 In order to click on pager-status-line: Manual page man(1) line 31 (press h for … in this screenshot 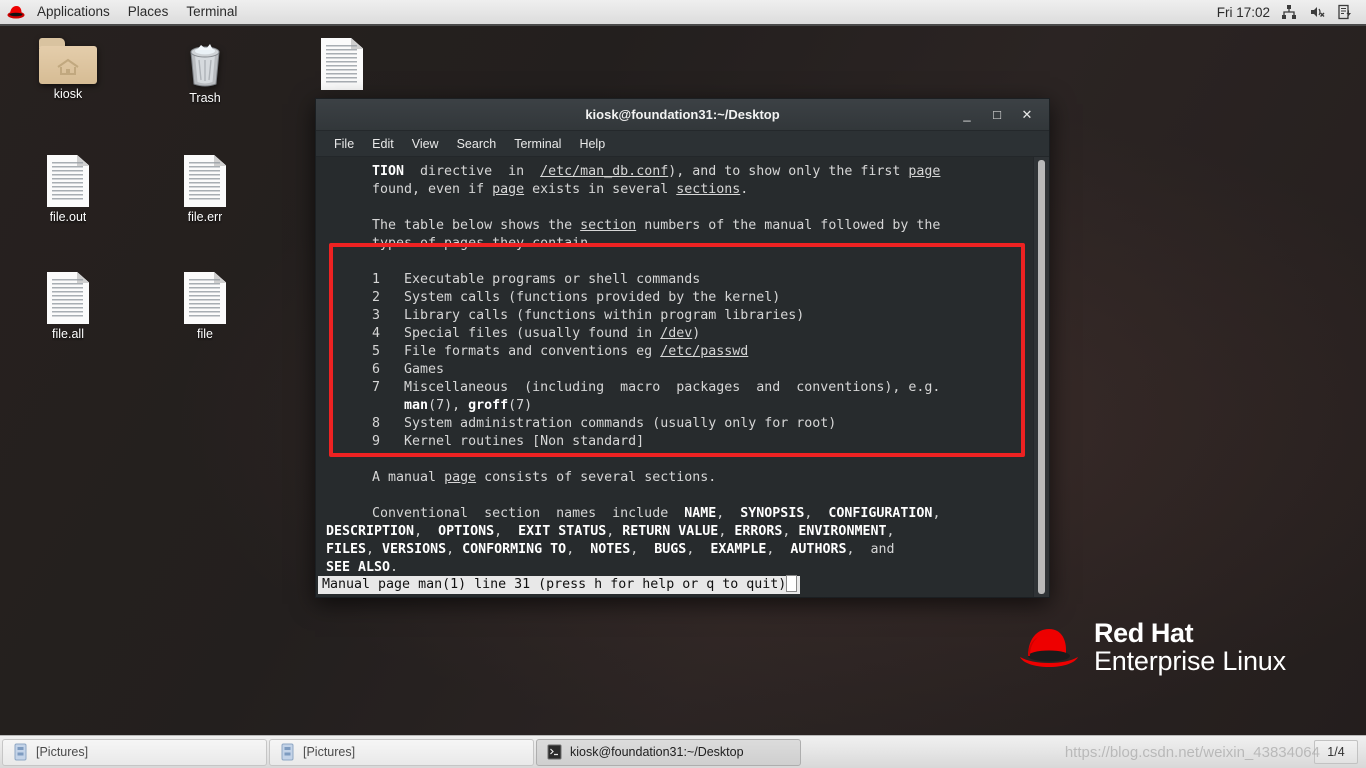, I will do `click(559, 584)`.